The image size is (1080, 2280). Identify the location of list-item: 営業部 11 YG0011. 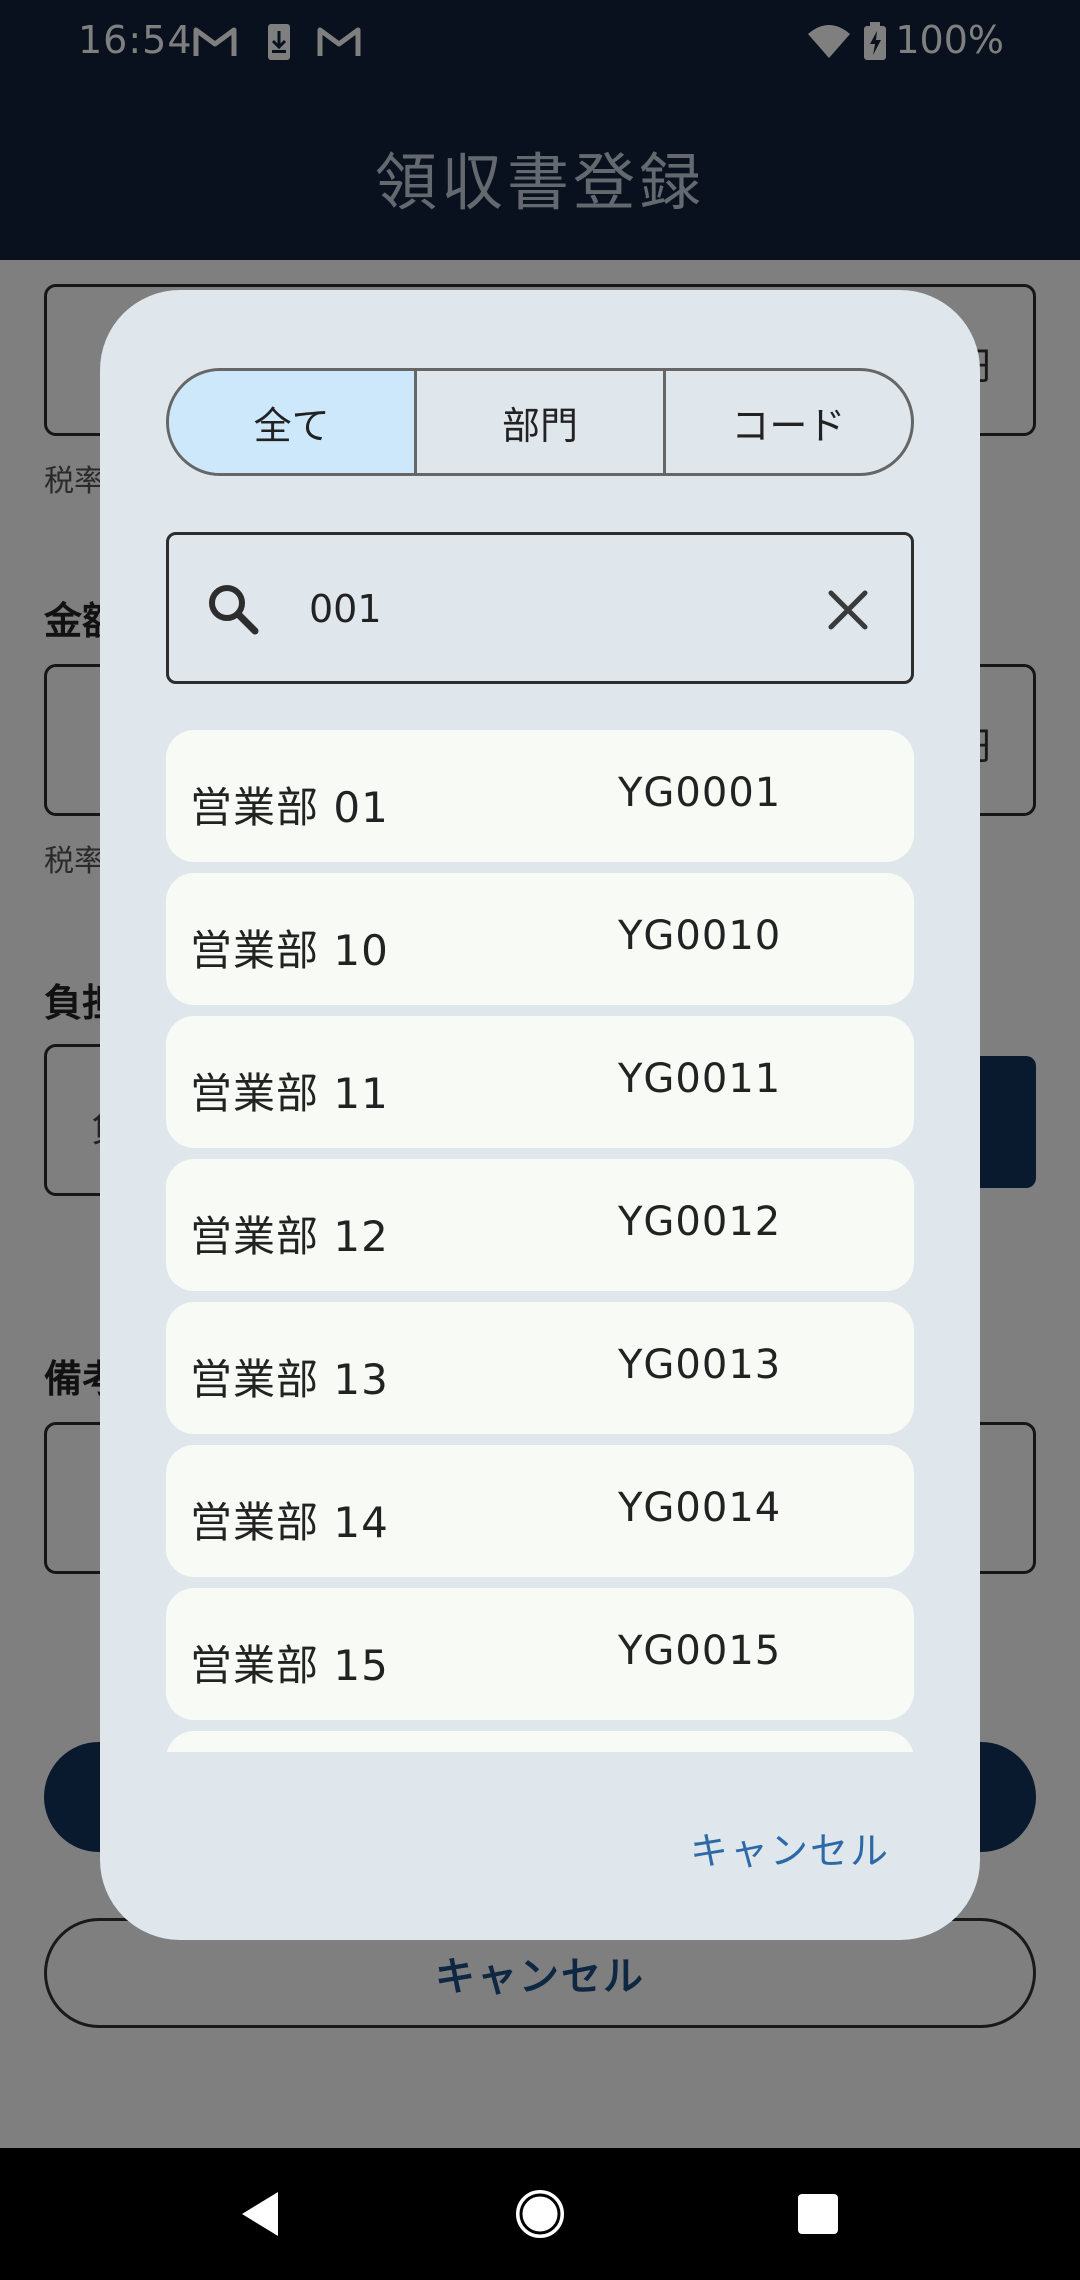
(540, 1082).